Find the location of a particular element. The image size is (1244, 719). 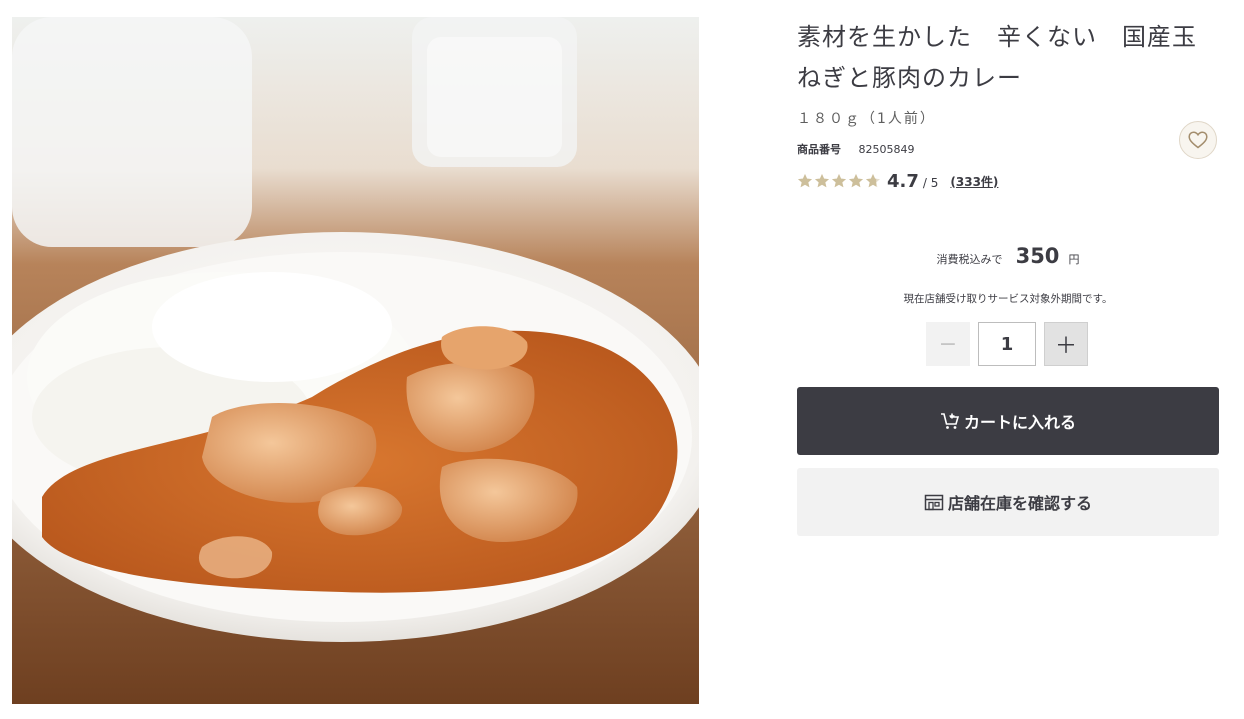

cart-plus-icon is located at coordinates (950, 421).